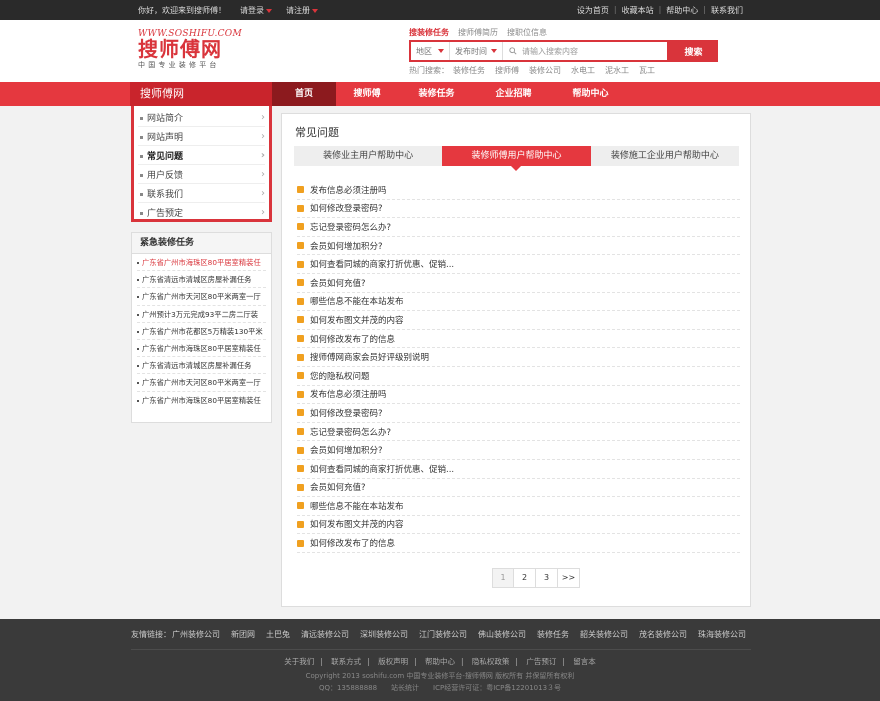  Describe the element at coordinates (201, 331) in the screenshot. I see `urgent-task-item: 广东省广州市花都区5万精装130平米` at that location.